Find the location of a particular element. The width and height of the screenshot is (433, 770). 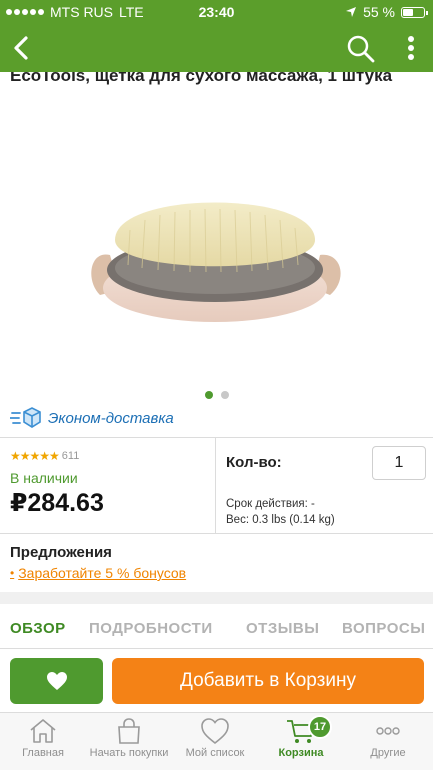

cart-count-badge: 17 is located at coordinates (320, 727).